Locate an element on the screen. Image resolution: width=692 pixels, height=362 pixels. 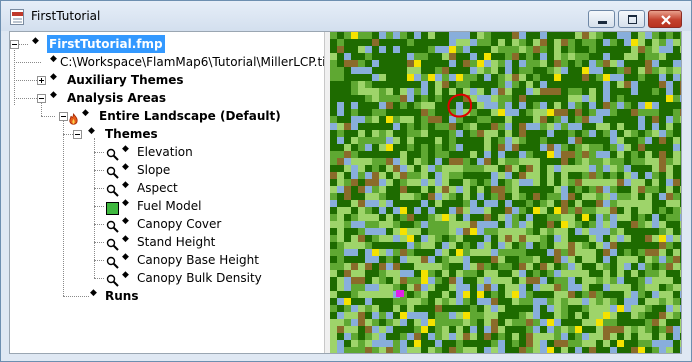
tree-node-slope: Slope is located at coordinates (153, 170).